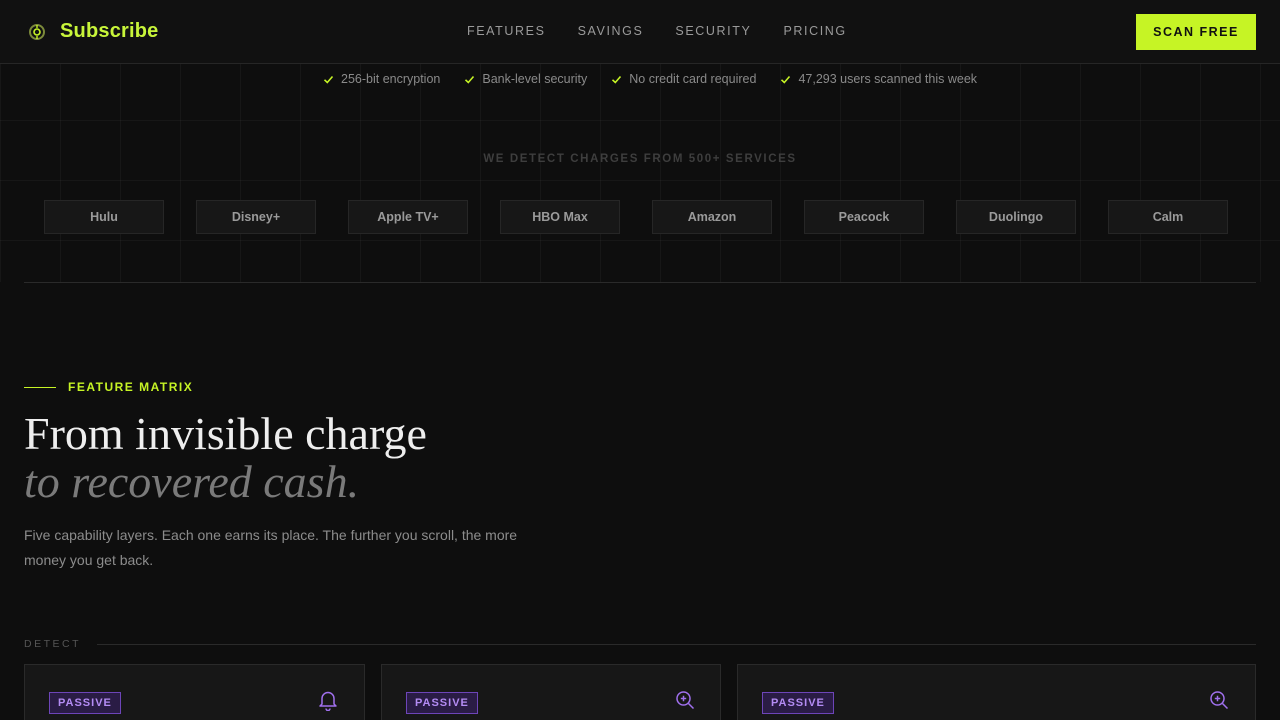 The height and width of the screenshot is (720, 1280). I want to click on service-chip-amazon: Amazon, so click(712, 217).